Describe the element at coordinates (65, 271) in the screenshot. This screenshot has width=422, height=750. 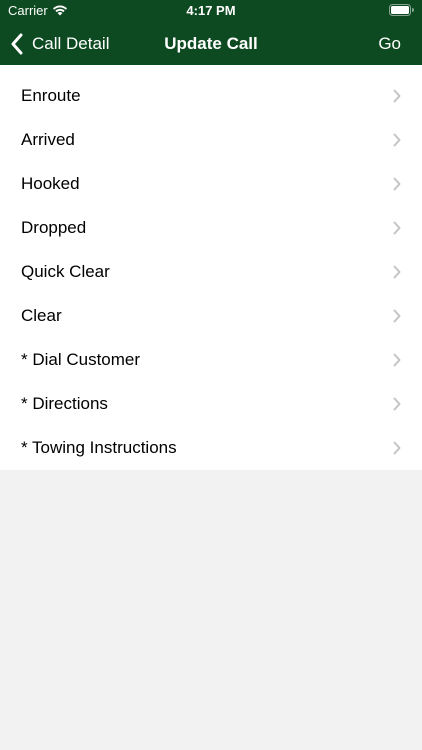
I see `menu-item-label: Quick Clear` at that location.